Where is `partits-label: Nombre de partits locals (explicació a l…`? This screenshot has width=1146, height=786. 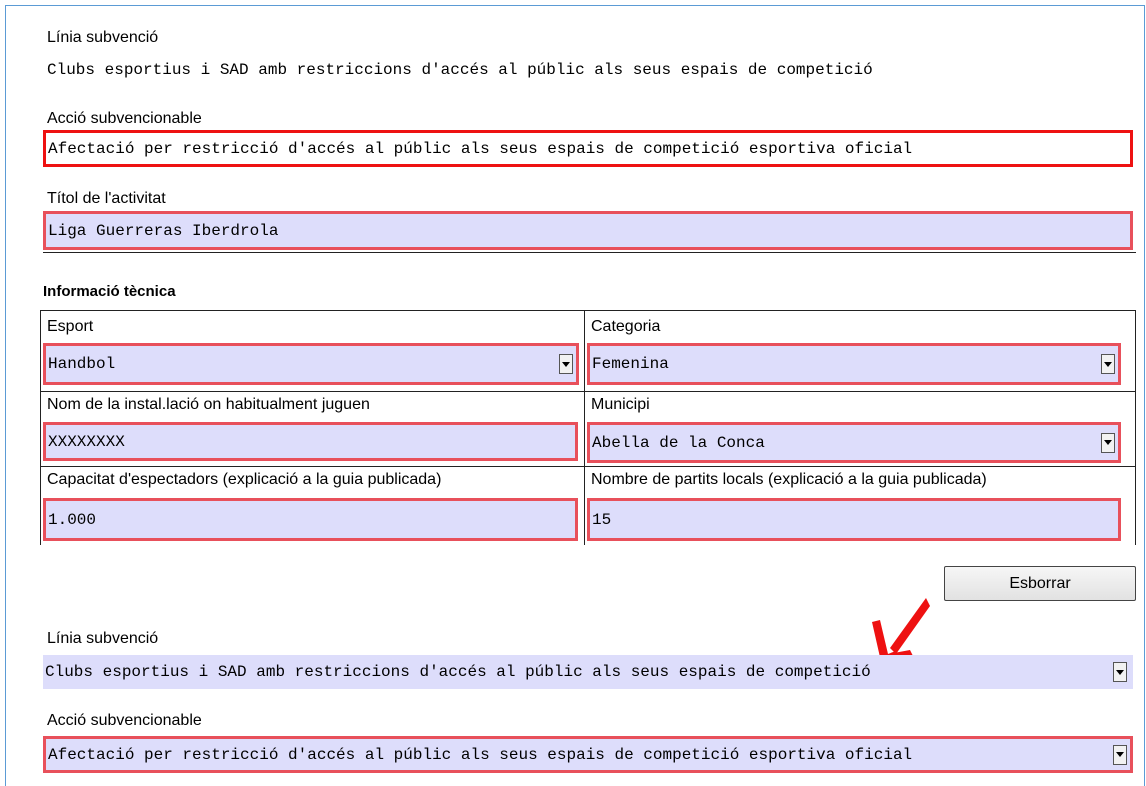
partits-label: Nombre de partits locals (explicació a l… is located at coordinates (789, 479).